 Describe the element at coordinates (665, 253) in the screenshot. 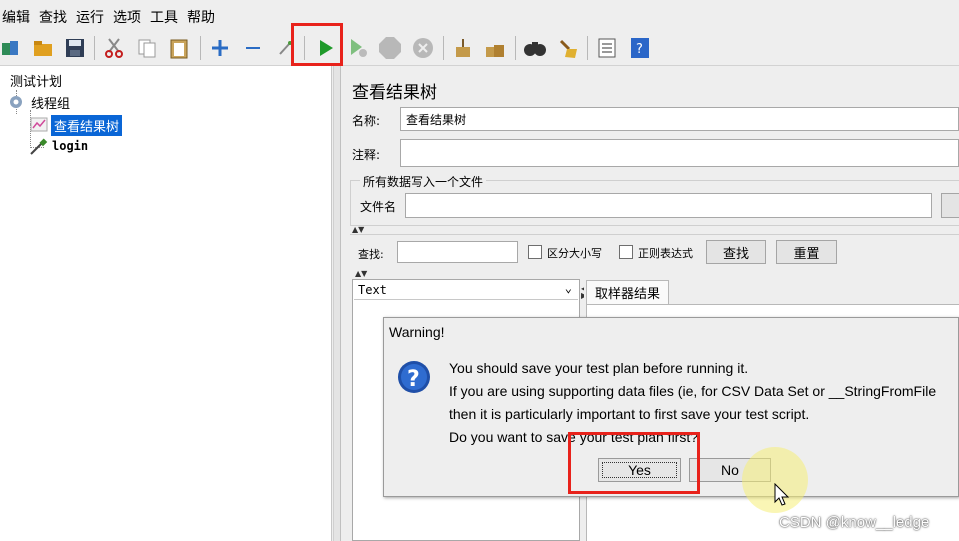

I see `regex-label: 正则表达式` at that location.